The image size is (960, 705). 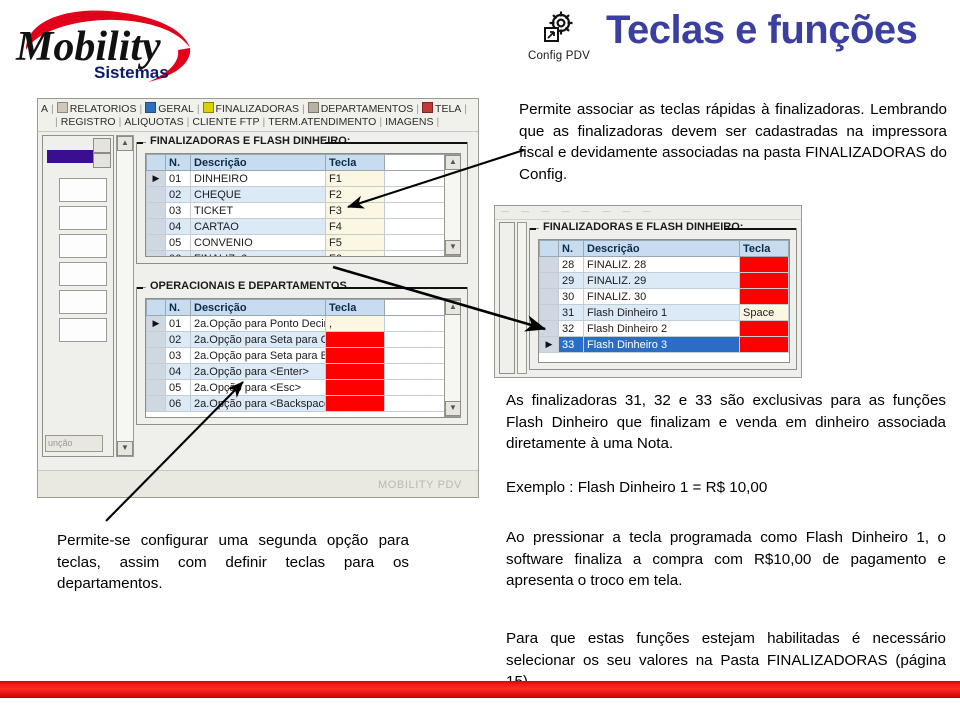 I want to click on row-key: F1, so click(x=355, y=178).